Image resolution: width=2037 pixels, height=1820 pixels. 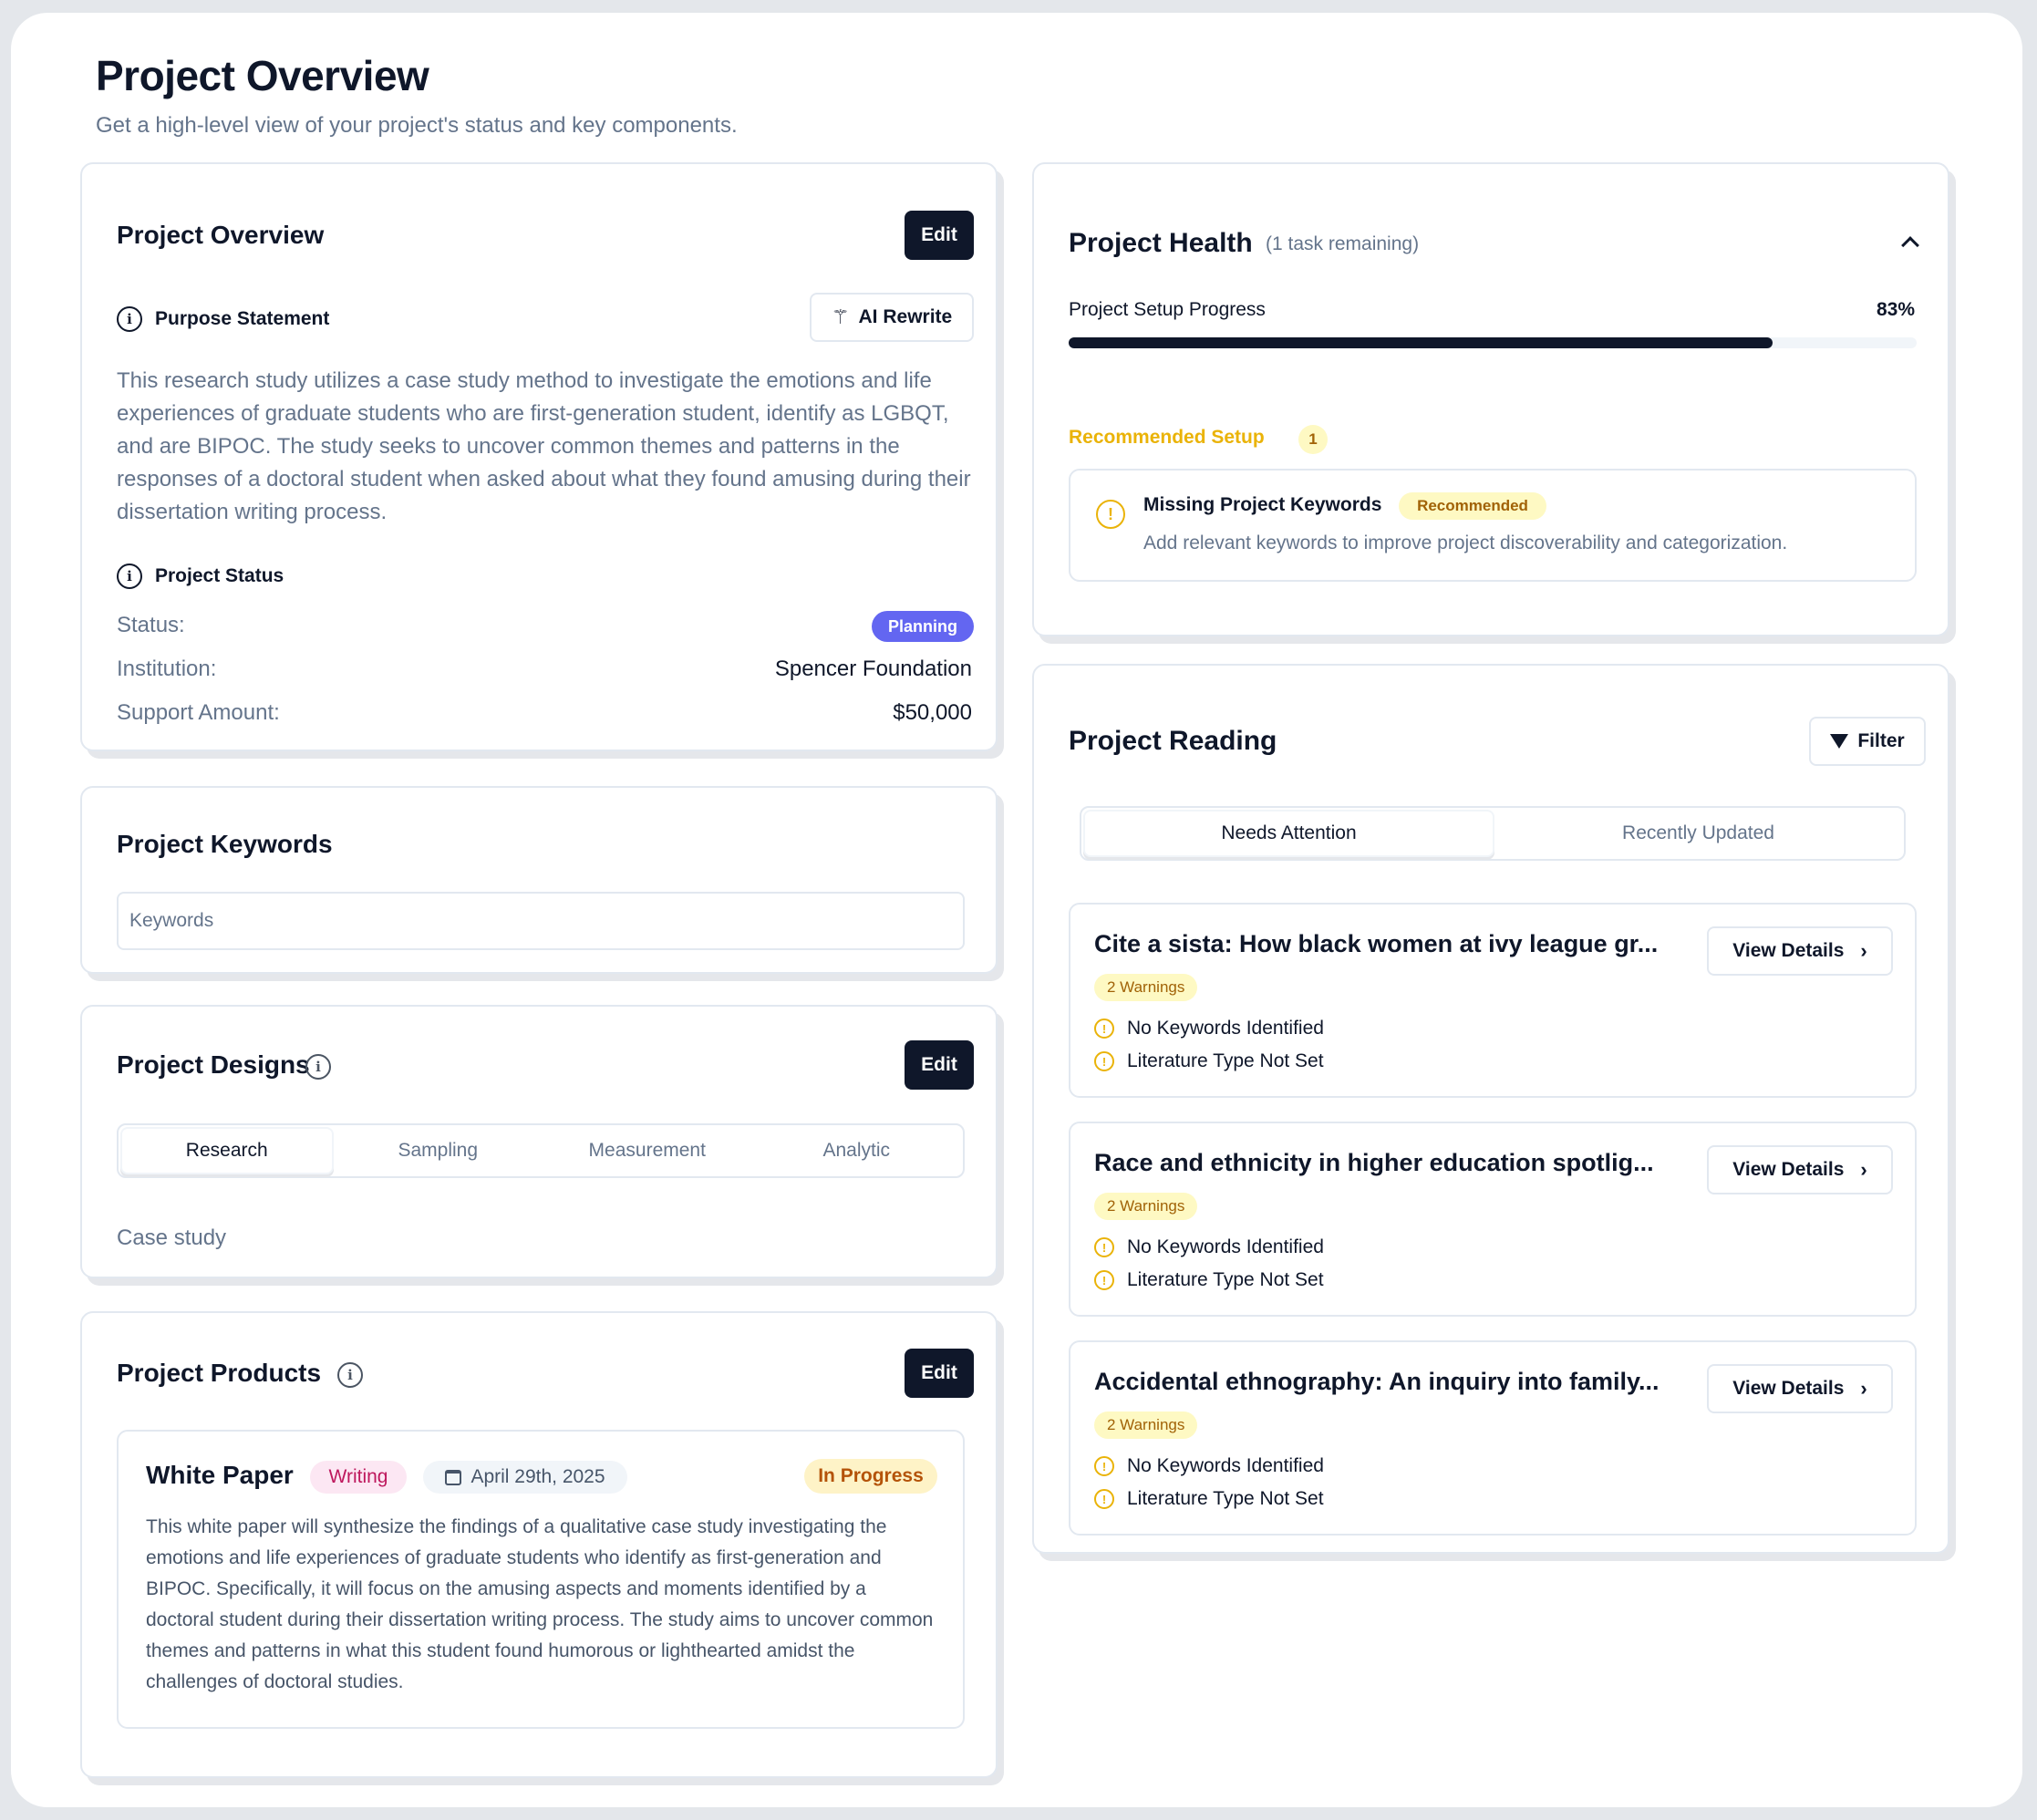 What do you see at coordinates (1698, 834) in the screenshot?
I see `tab-recently-updated: Recently Updated` at bounding box center [1698, 834].